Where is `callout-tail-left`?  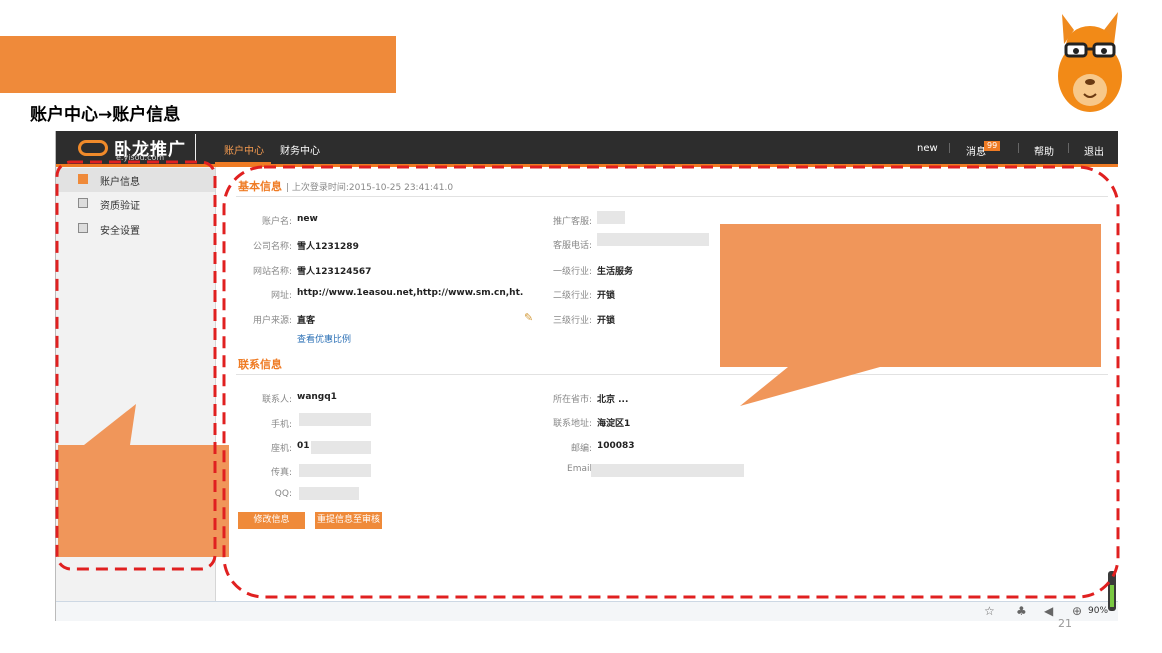
callout-tail-left is located at coordinates (110, 424).